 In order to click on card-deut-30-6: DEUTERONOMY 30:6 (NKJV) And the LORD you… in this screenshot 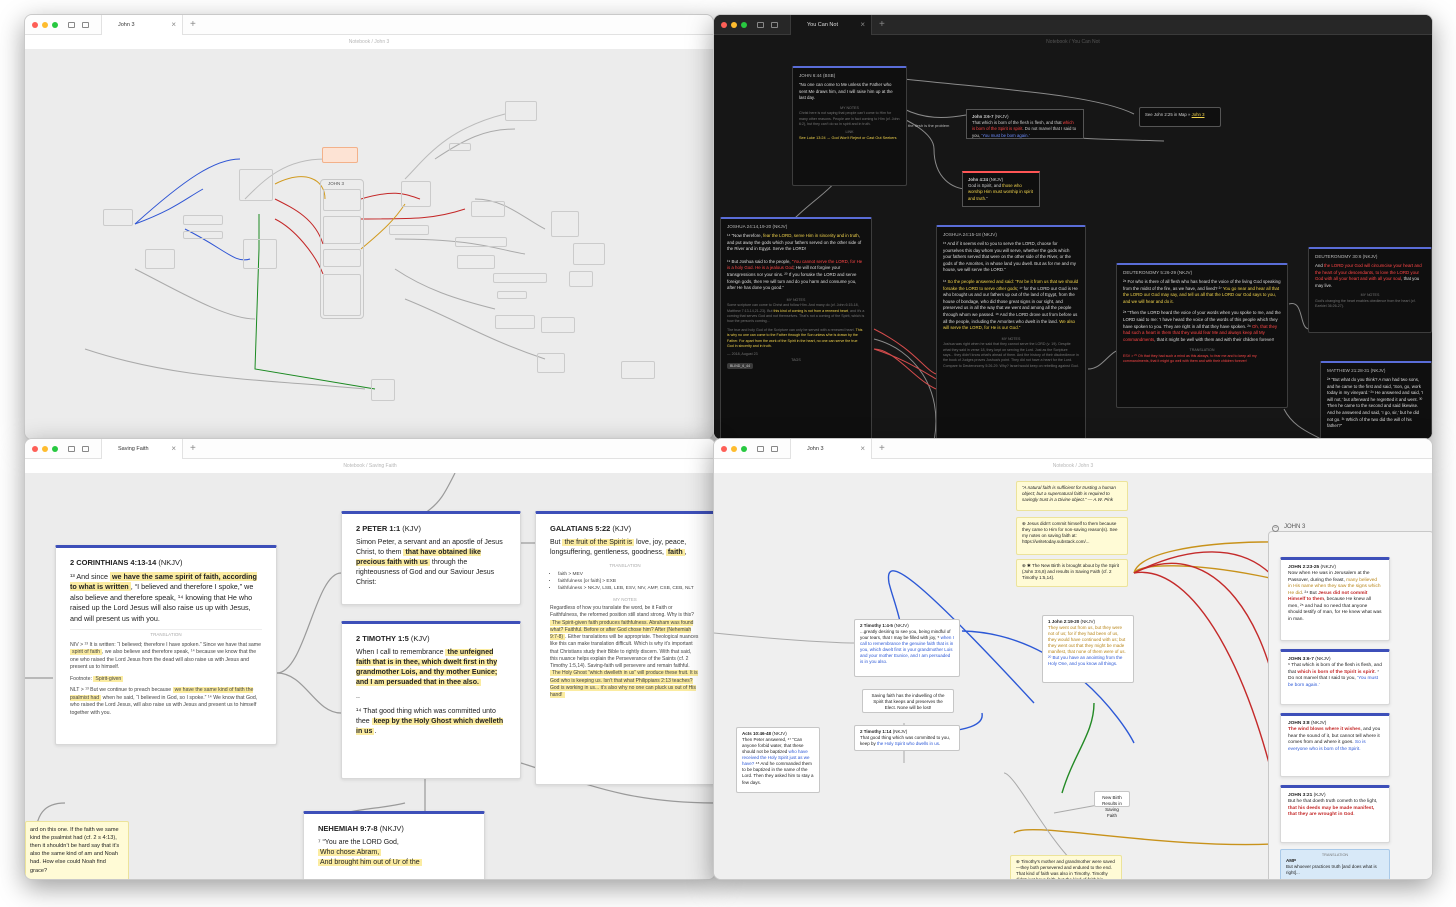, I will do `click(1370, 290)`.